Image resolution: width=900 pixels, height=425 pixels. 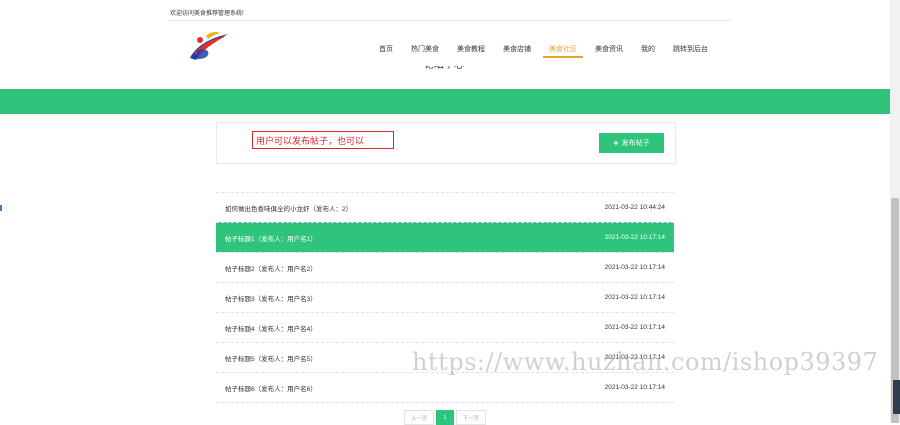 What do you see at coordinates (690, 52) in the screenshot?
I see `nav-item-admin: 跳转到后台` at bounding box center [690, 52].